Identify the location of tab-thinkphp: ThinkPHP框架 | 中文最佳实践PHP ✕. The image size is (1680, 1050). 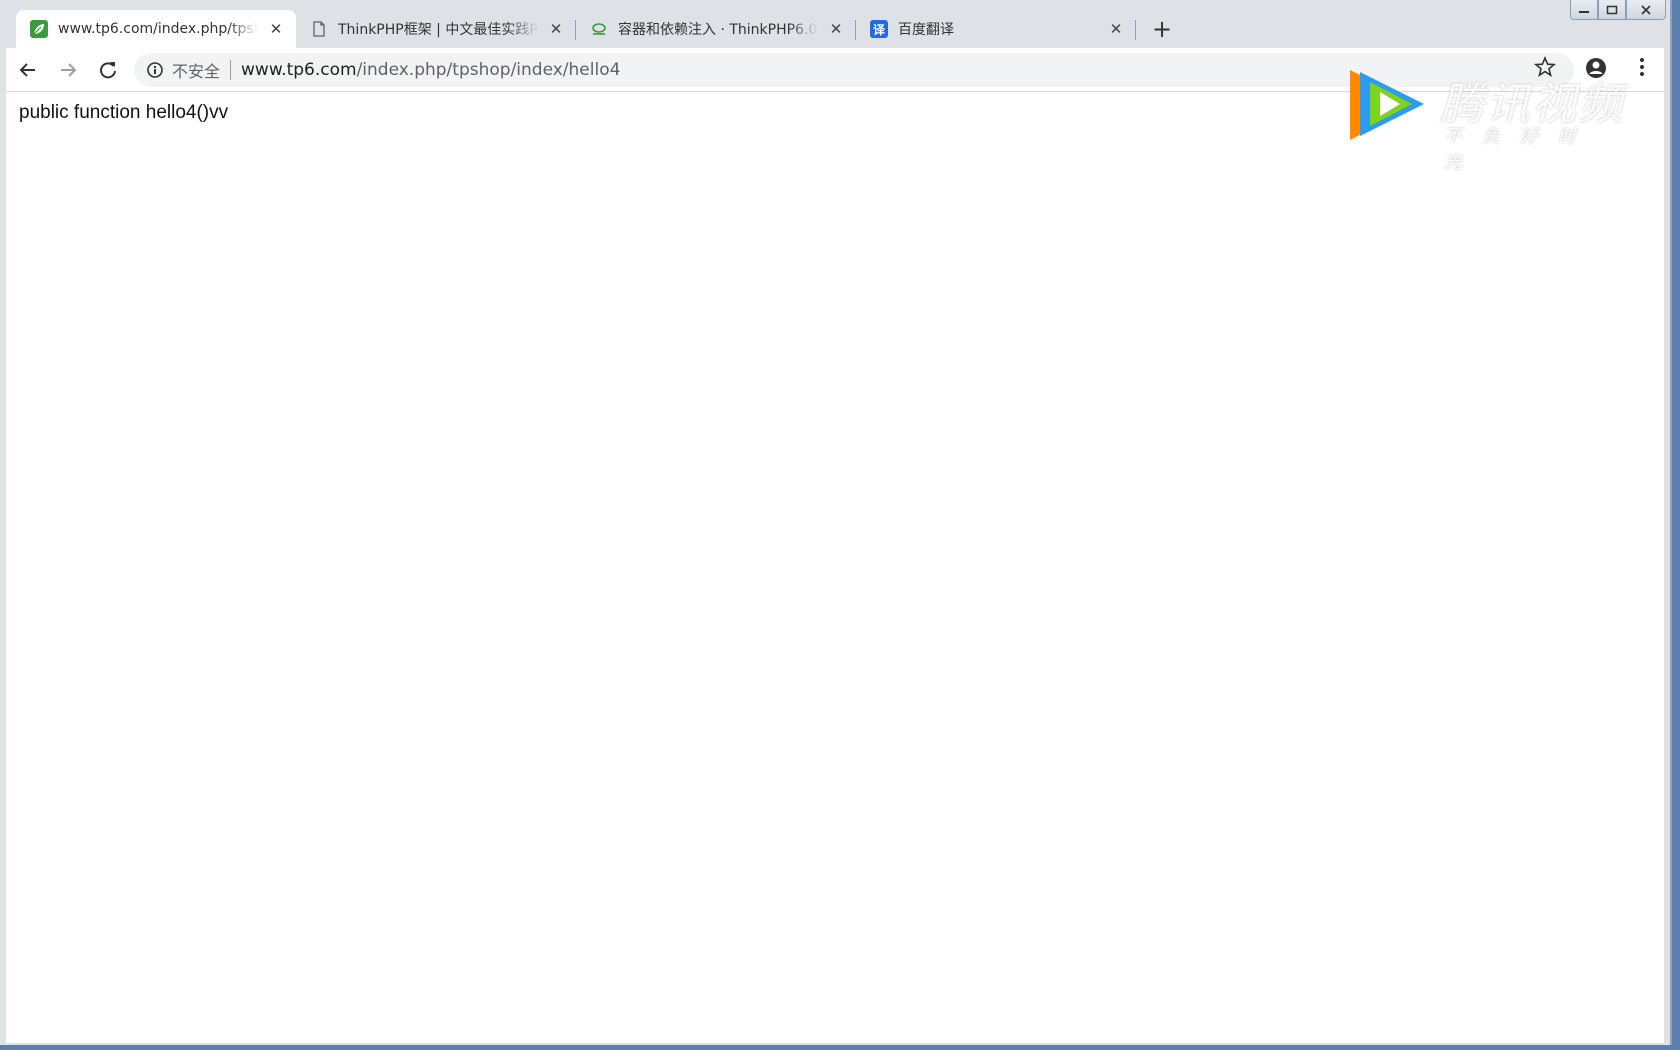
(436, 29).